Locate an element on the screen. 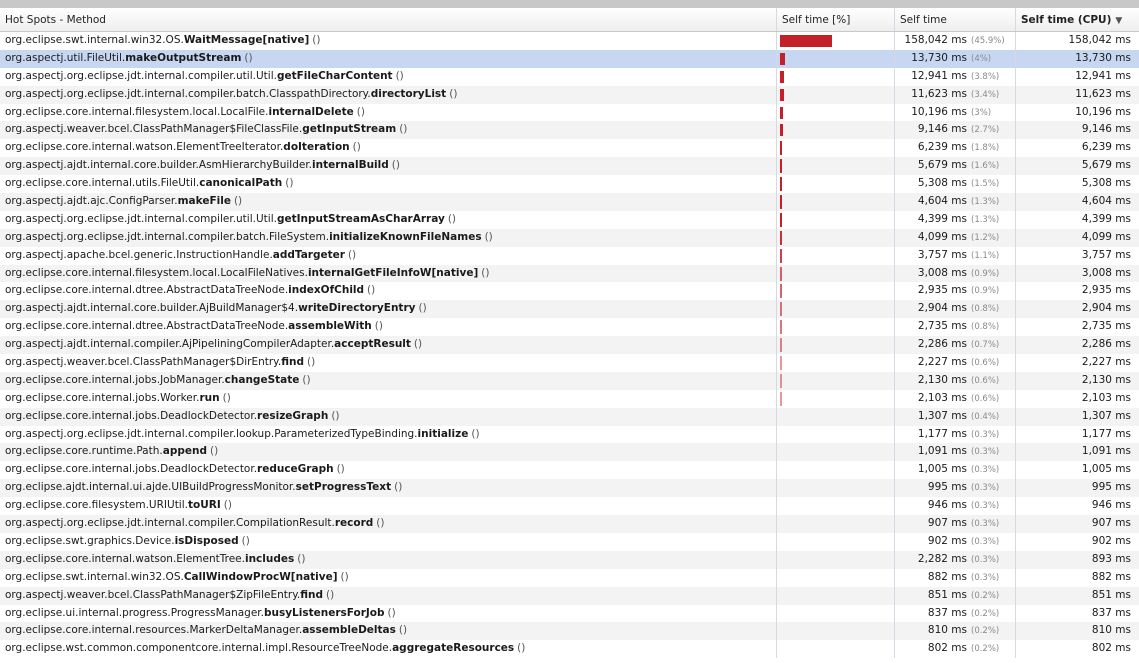  self-time-cell: 4,099 ms (1.2%) is located at coordinates (954, 237).